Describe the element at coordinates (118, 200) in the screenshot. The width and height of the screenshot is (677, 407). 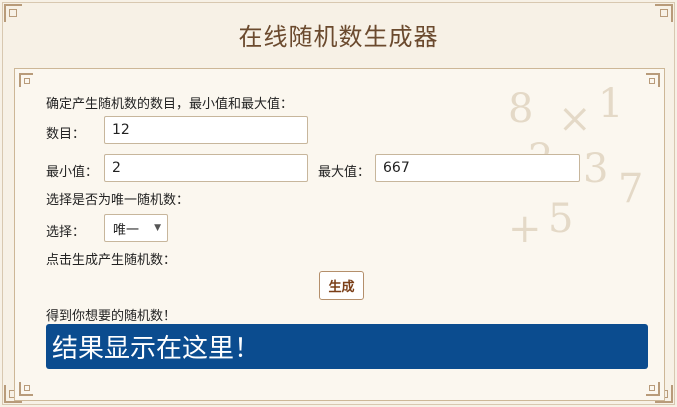
I see `unique-prompt: 选择是否为唯一随机数：` at that location.